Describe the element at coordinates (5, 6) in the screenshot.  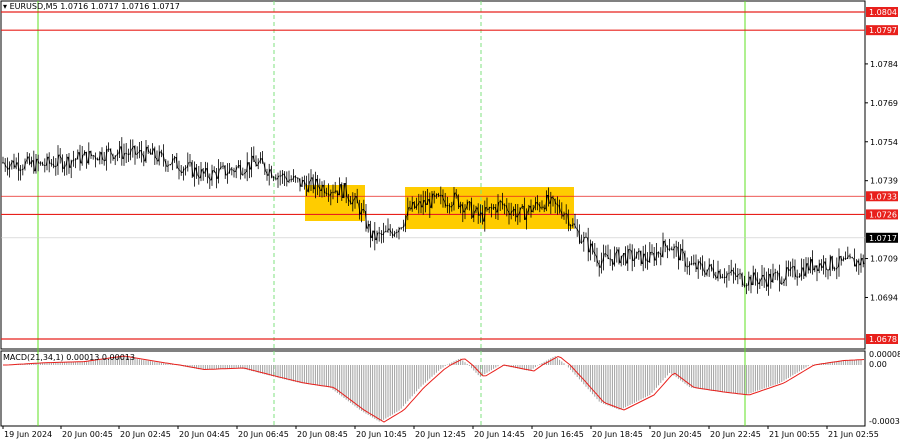
I see `dropdown-triangle-icon: ▾` at that location.